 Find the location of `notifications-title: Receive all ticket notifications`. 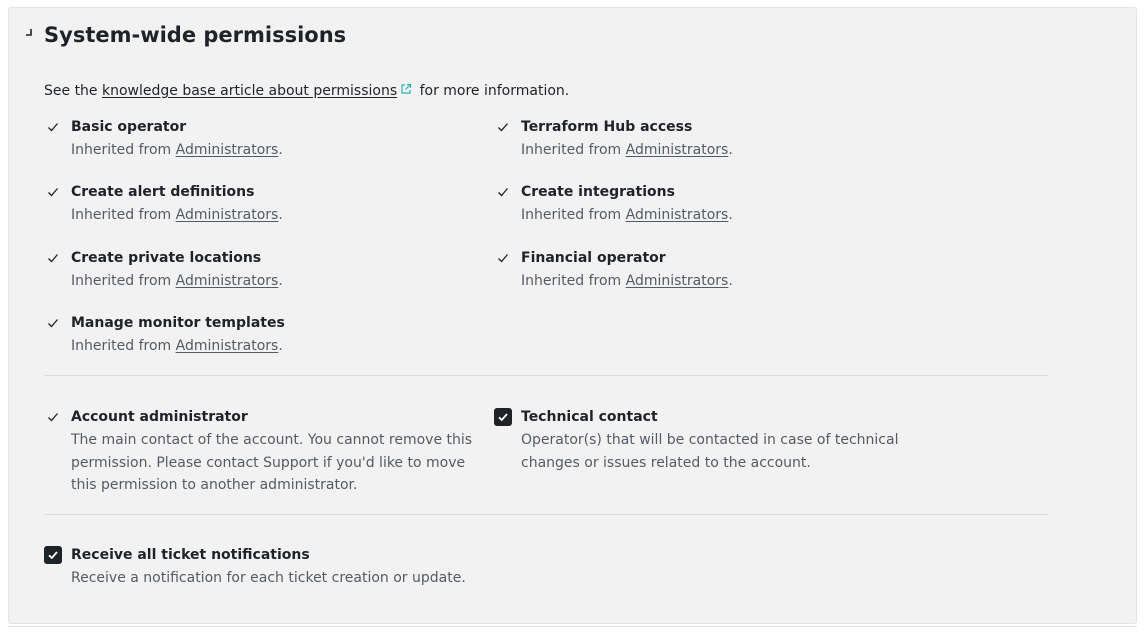

notifications-title: Receive all ticket notifications is located at coordinates (190, 555).